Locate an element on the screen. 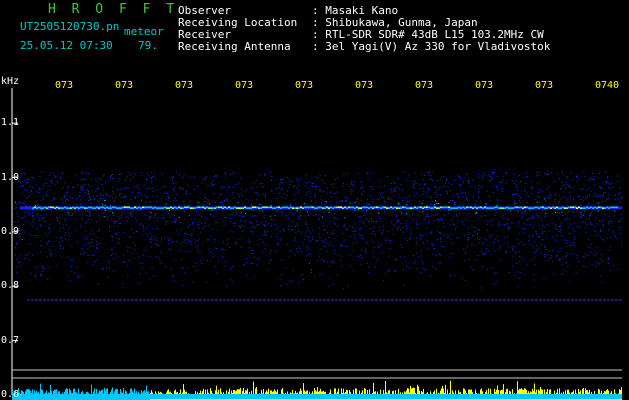  y-tick-label: 0.9 is located at coordinates (10, 231).